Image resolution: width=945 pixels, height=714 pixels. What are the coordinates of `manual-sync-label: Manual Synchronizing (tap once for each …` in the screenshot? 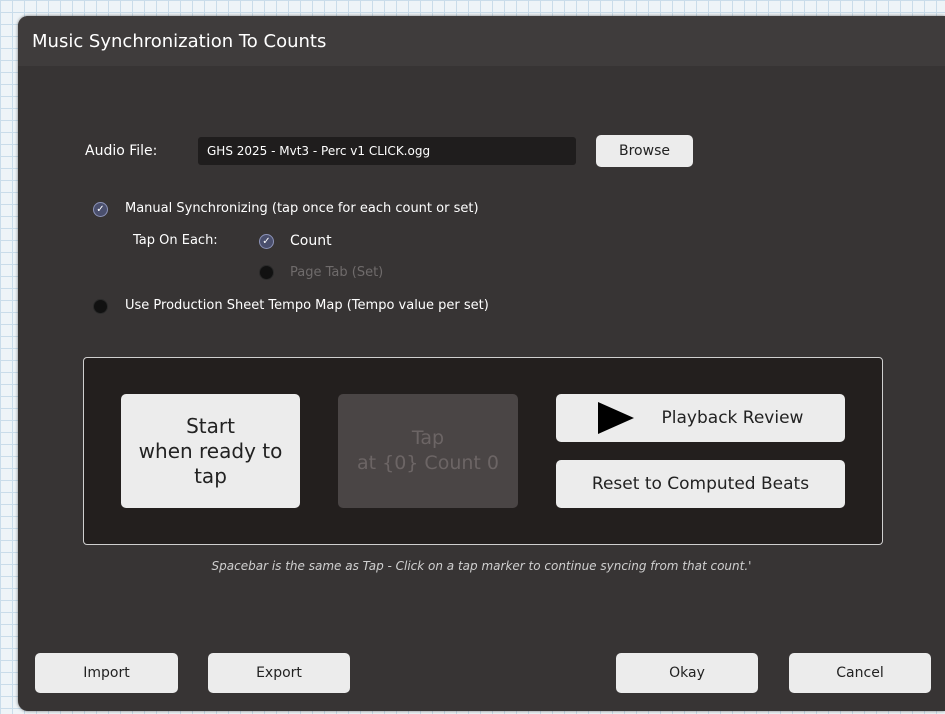 It's located at (302, 208).